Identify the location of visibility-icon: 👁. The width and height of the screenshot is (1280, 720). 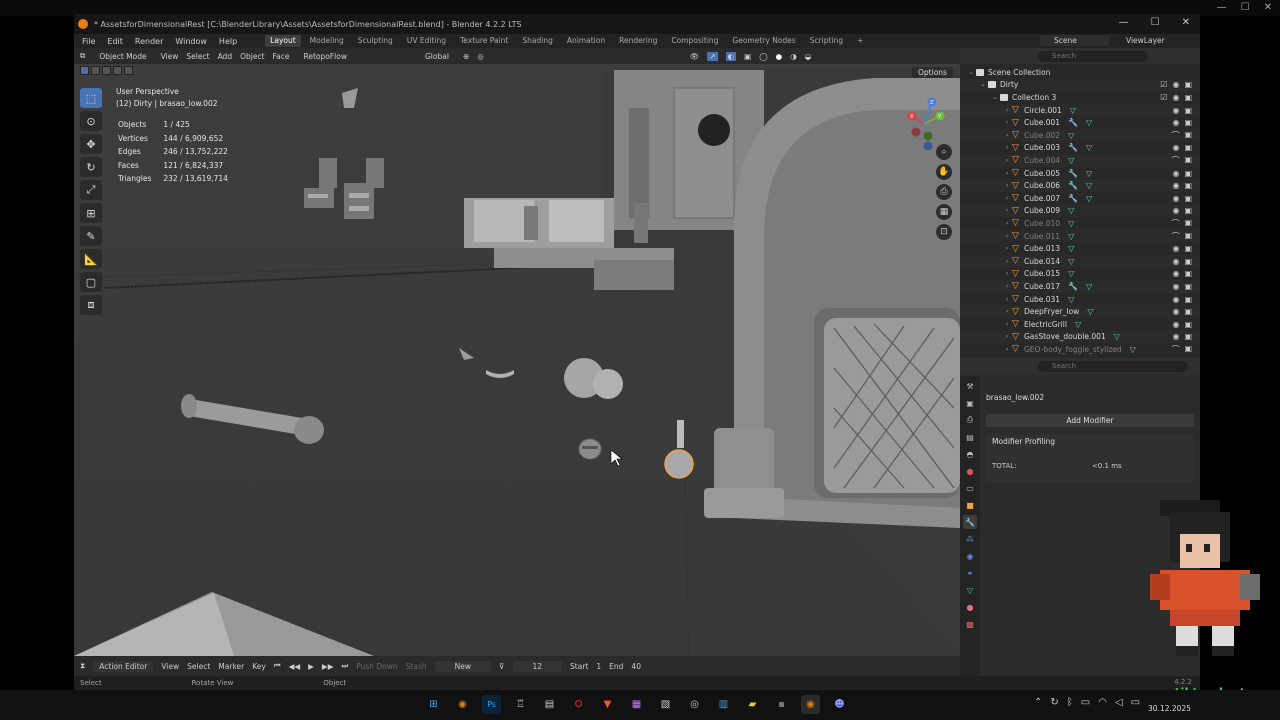
(695, 56).